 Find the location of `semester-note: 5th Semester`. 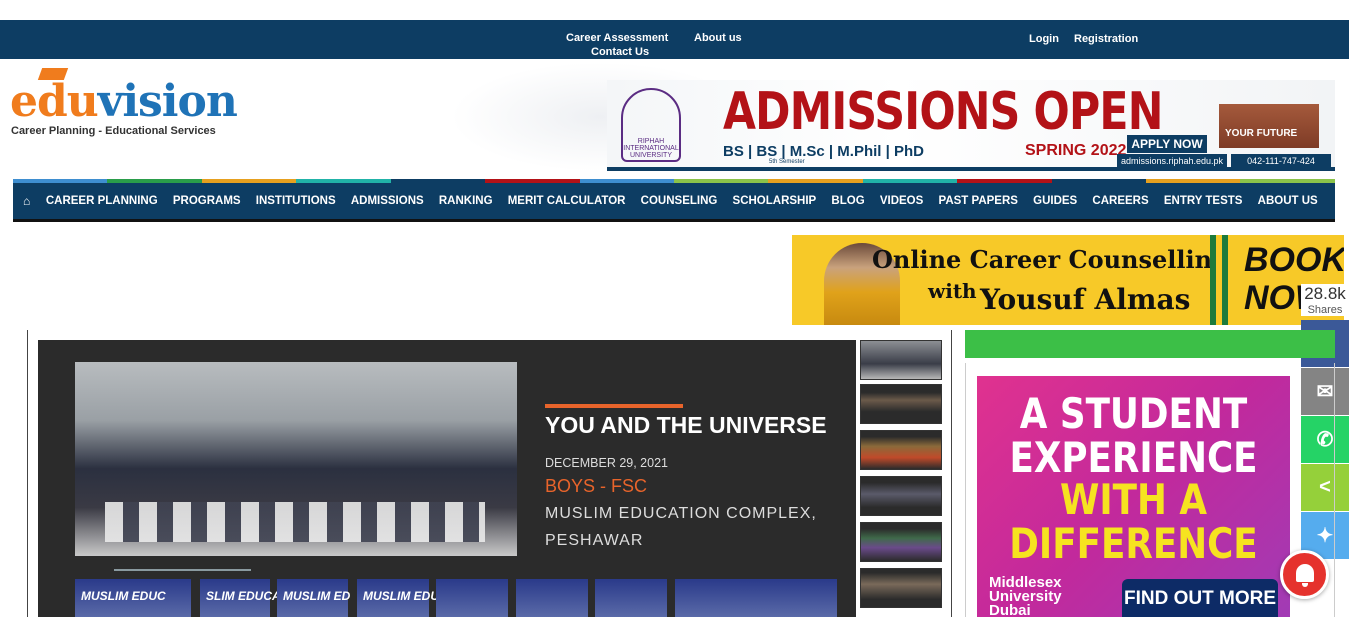

semester-note: 5th Semester is located at coordinates (787, 162).